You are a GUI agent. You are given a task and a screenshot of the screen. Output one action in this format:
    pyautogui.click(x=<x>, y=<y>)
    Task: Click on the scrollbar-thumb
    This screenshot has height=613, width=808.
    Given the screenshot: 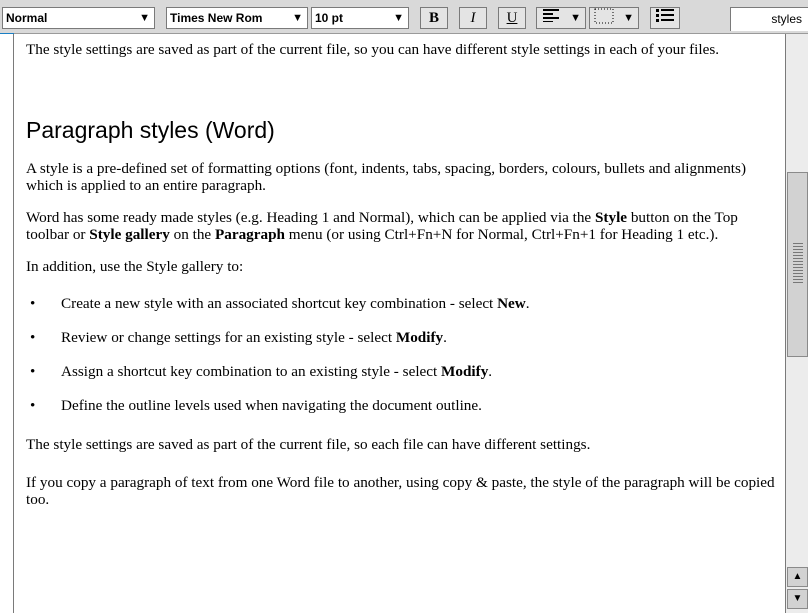 What is the action you would take?
    pyautogui.click(x=797, y=264)
    